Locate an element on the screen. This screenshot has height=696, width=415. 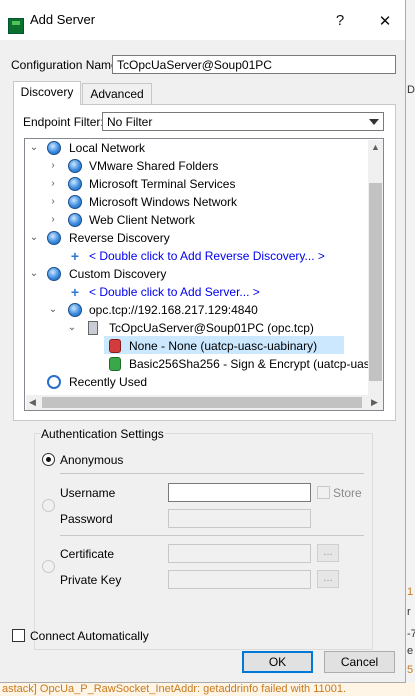
scroll-left-arrow-icon: ◀ is located at coordinates (32, 402).